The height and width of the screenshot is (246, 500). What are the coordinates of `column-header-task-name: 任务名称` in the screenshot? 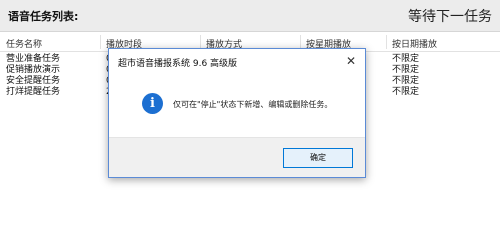 It's located at (24, 43).